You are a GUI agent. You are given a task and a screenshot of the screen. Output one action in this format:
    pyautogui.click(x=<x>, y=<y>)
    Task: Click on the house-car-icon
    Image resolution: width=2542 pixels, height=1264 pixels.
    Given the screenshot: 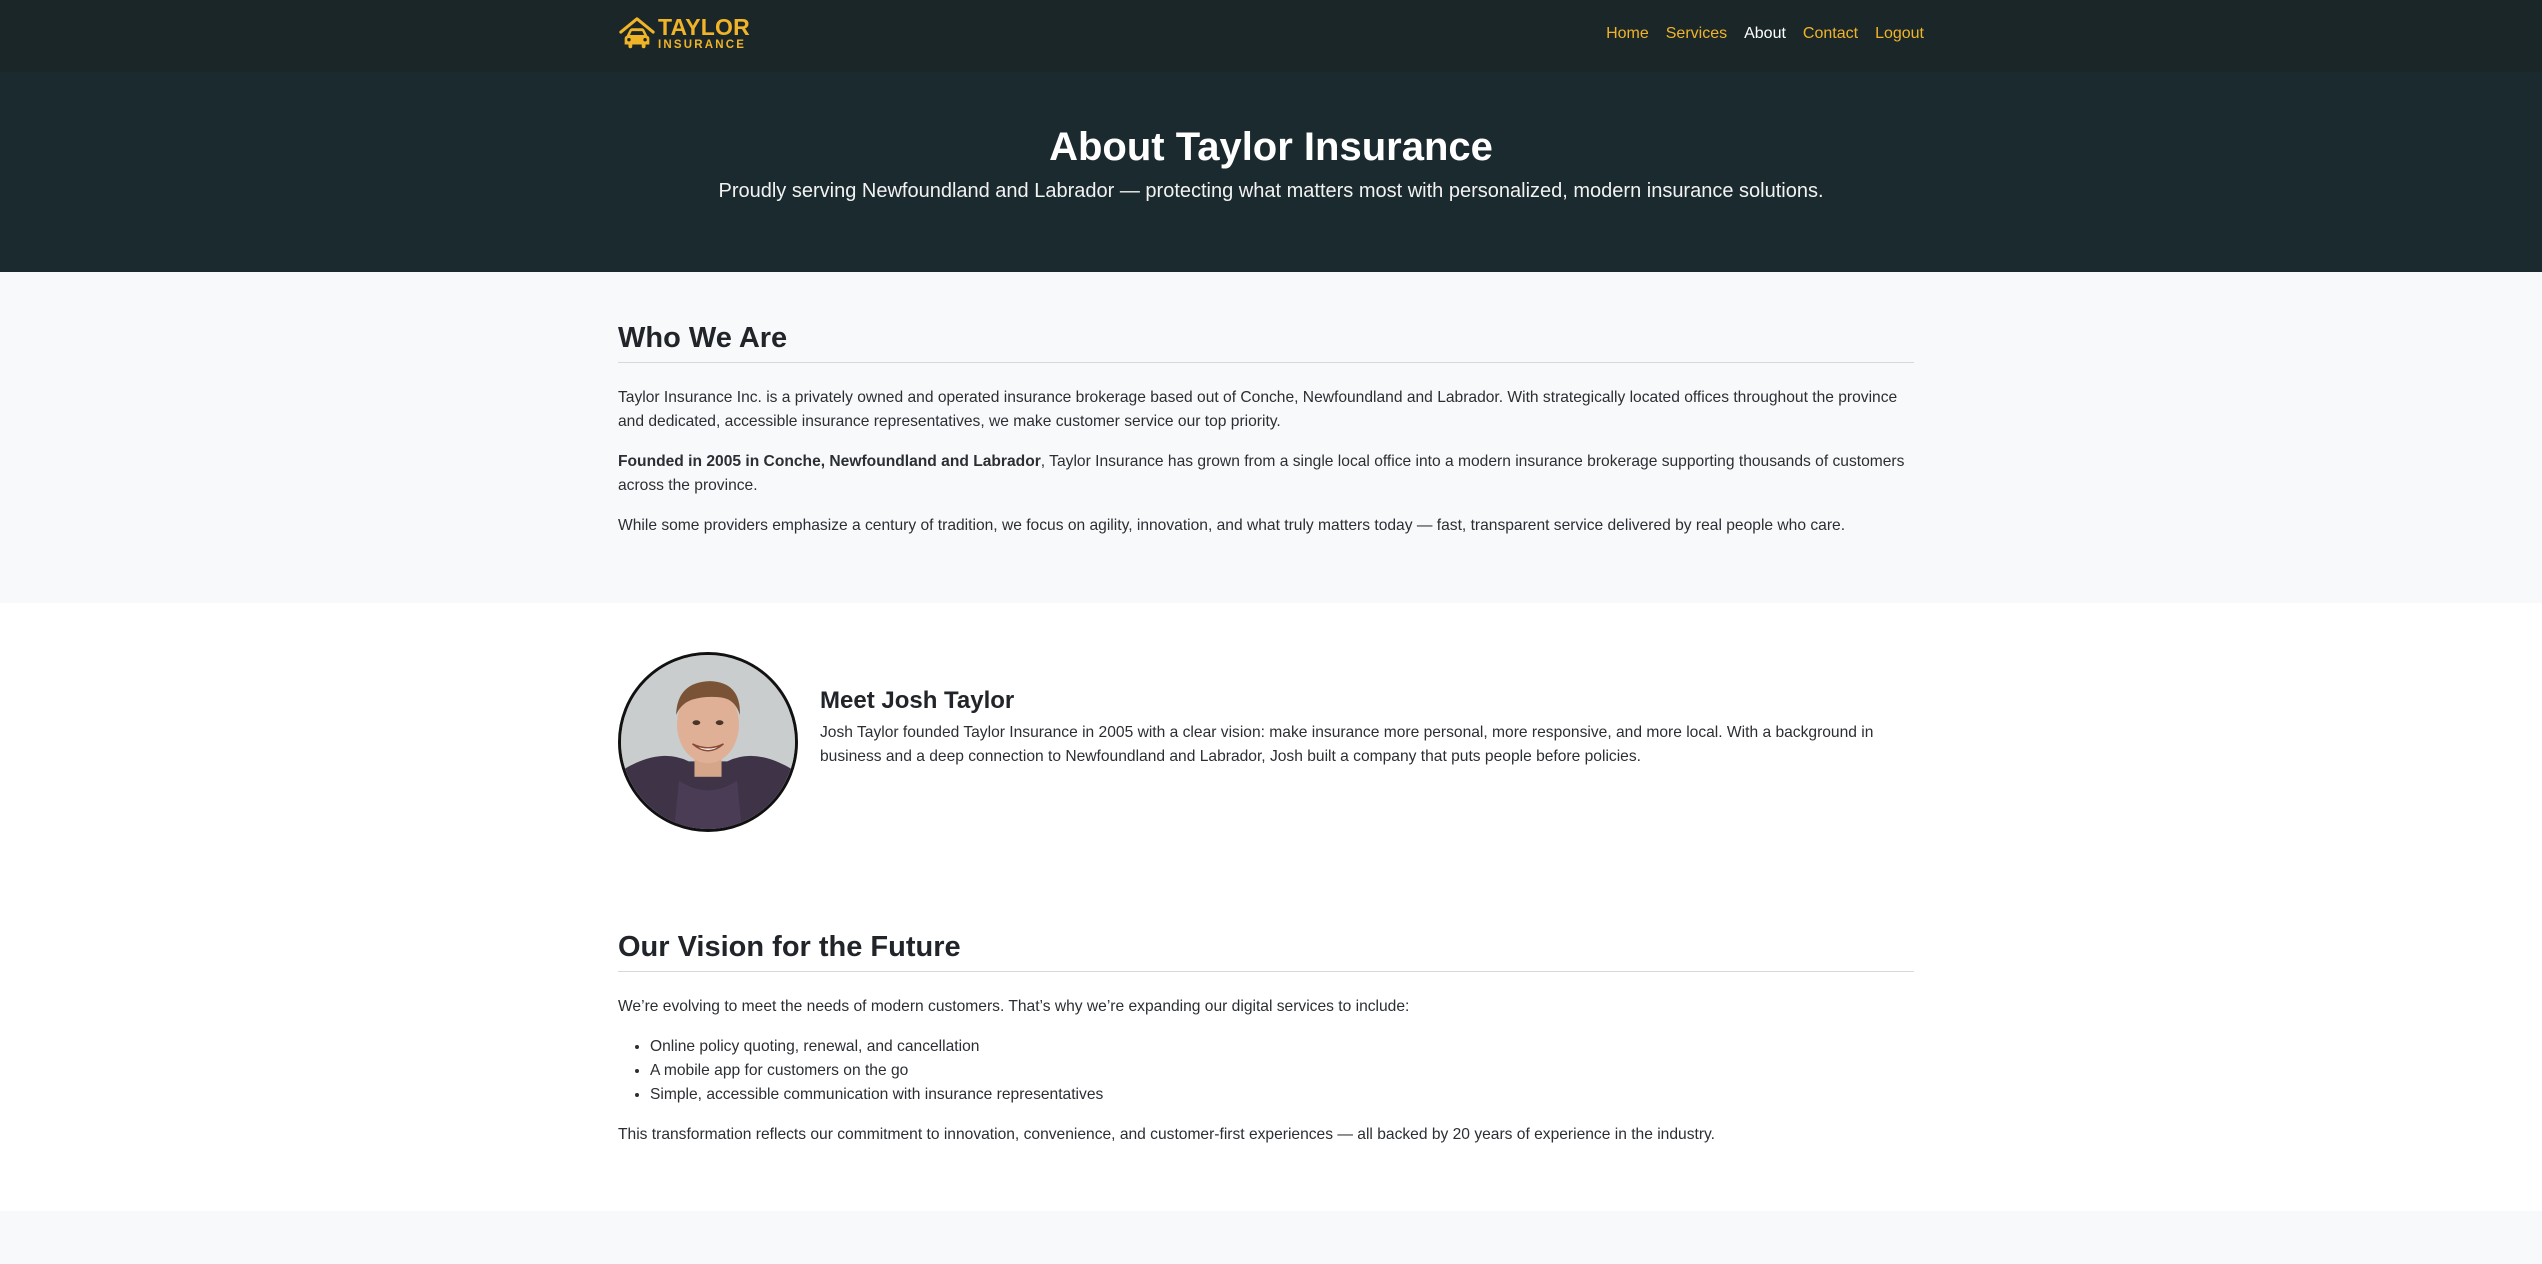 What is the action you would take?
    pyautogui.click(x=637, y=33)
    